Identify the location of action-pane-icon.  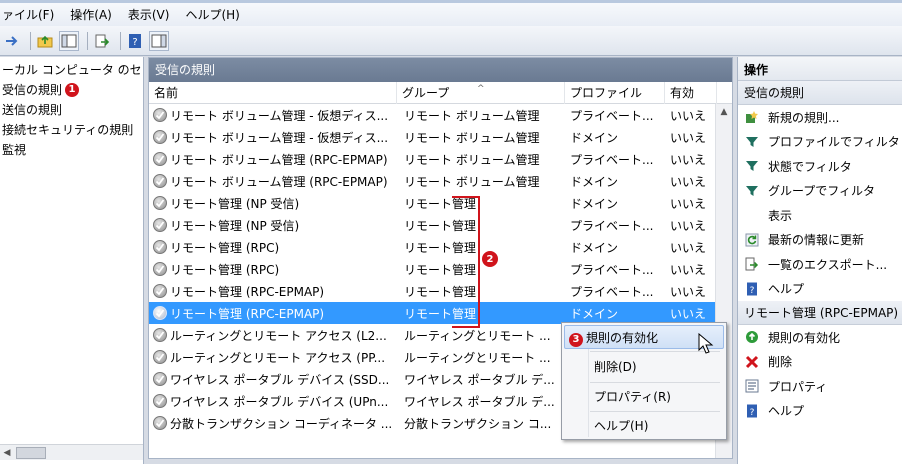
(159, 40).